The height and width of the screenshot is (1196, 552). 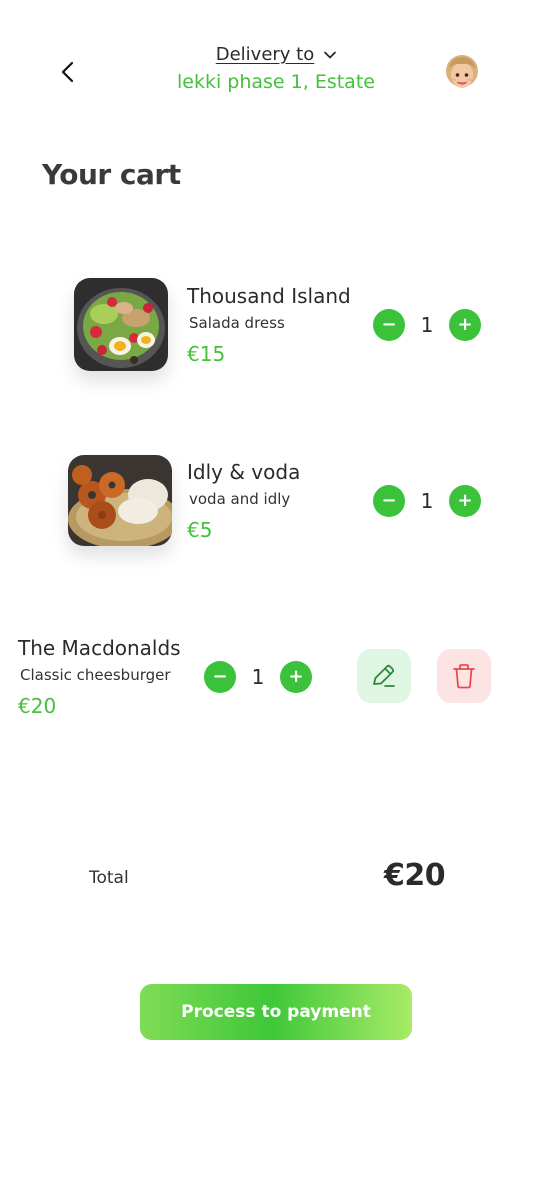 What do you see at coordinates (330, 54) in the screenshot?
I see `chevron-down-icon` at bounding box center [330, 54].